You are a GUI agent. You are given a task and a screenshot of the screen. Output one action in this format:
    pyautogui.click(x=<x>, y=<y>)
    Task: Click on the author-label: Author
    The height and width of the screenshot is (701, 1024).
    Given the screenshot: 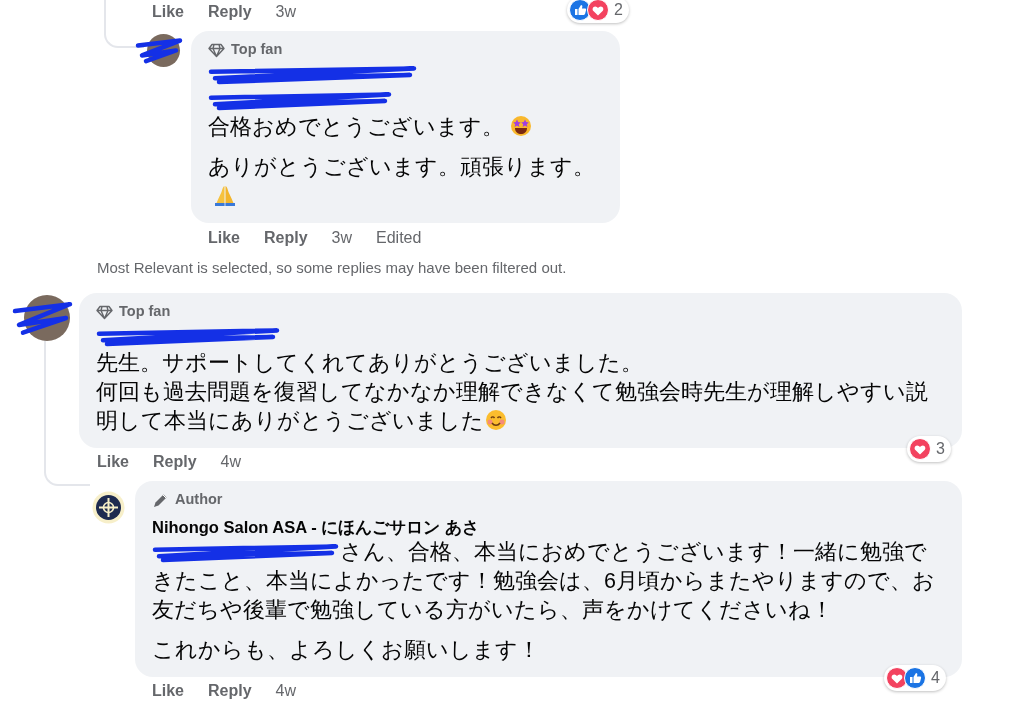 What is the action you would take?
    pyautogui.click(x=199, y=500)
    